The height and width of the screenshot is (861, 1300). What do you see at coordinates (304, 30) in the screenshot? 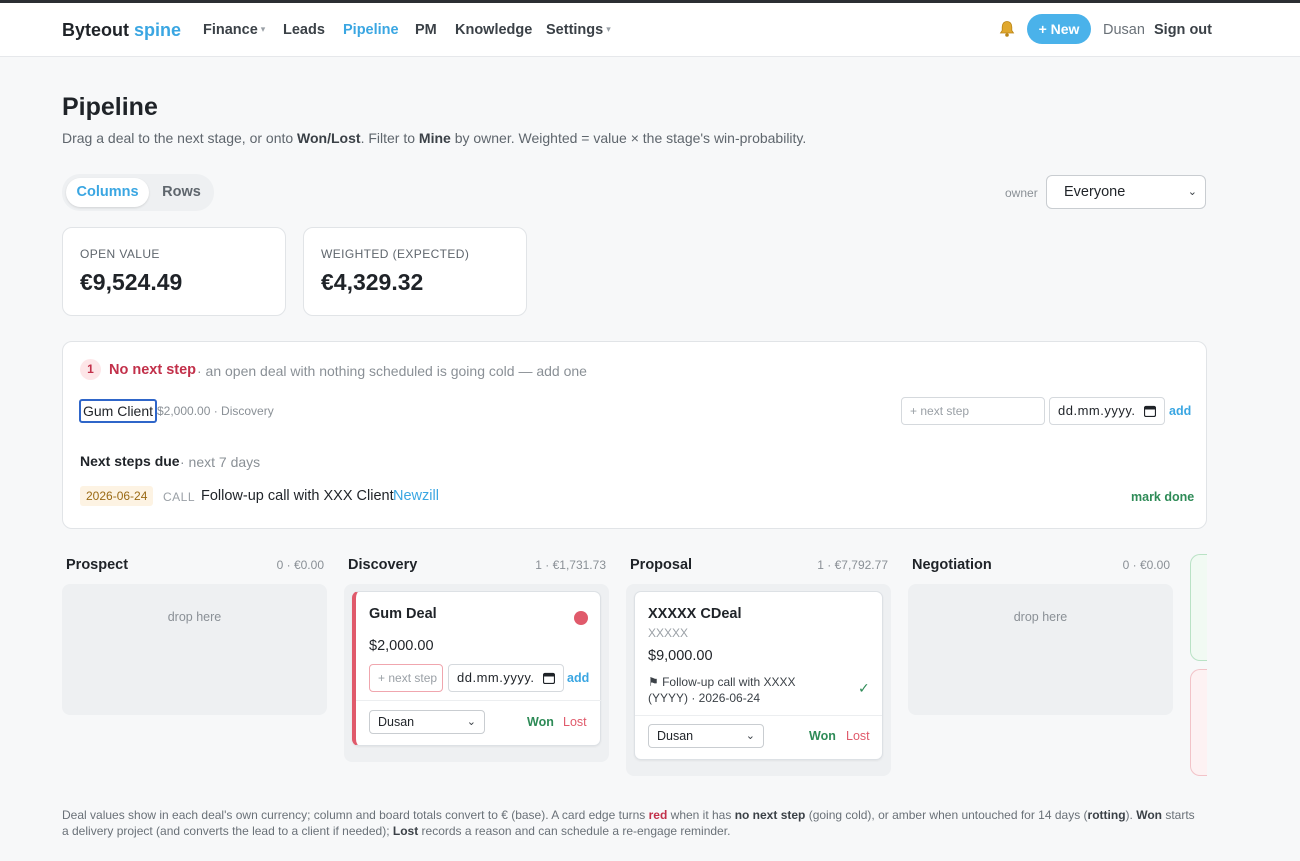
I see `nav-leads: Leads` at bounding box center [304, 30].